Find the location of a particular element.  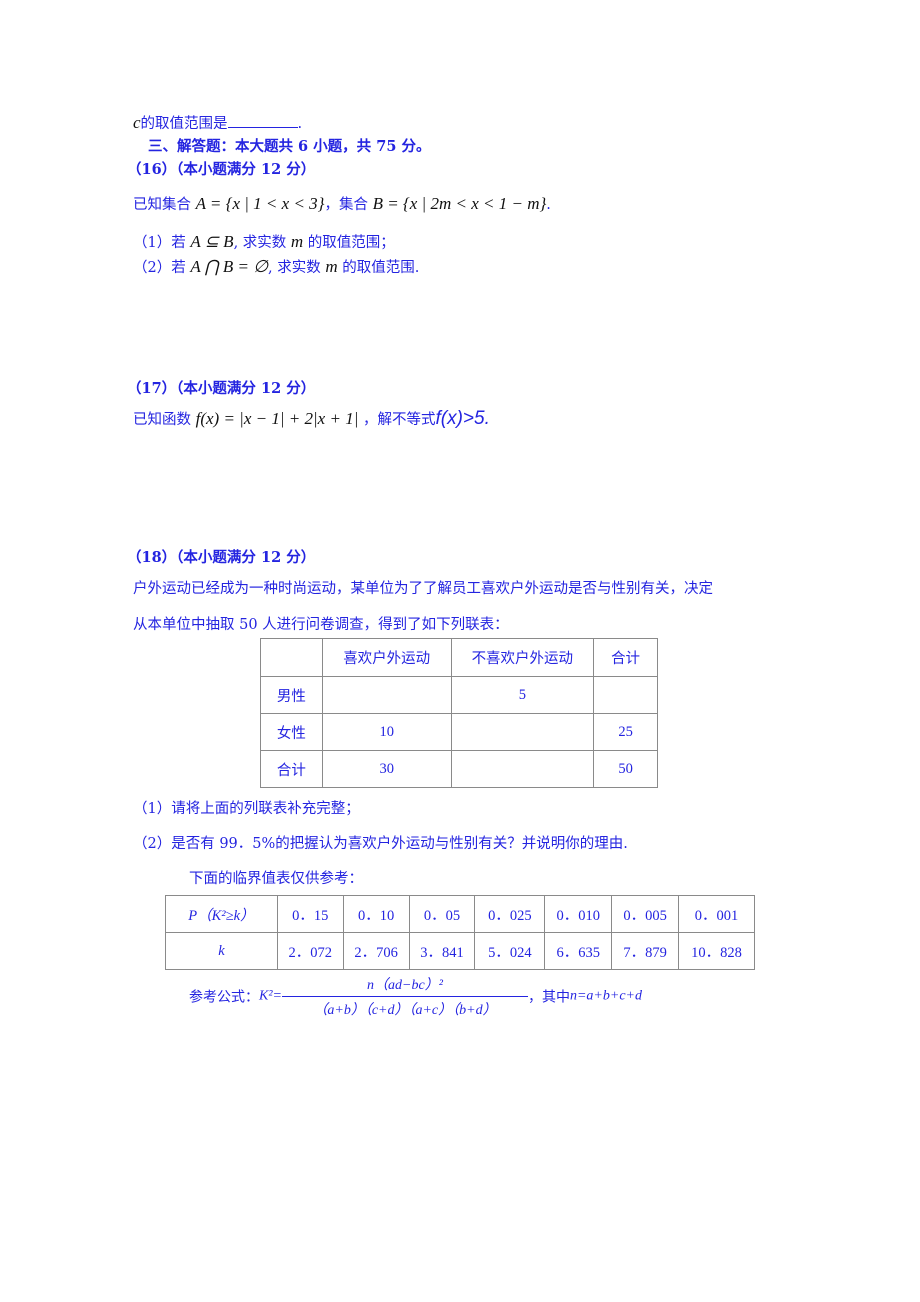

q16-part1-var: m is located at coordinates (297, 241).